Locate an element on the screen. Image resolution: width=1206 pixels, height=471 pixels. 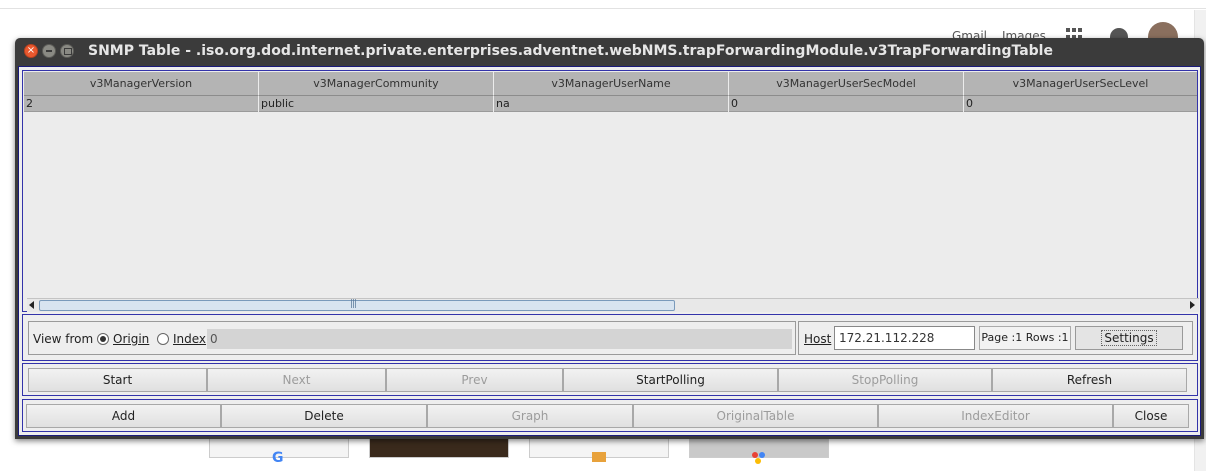
maximize-window-icon is located at coordinates (67, 51).